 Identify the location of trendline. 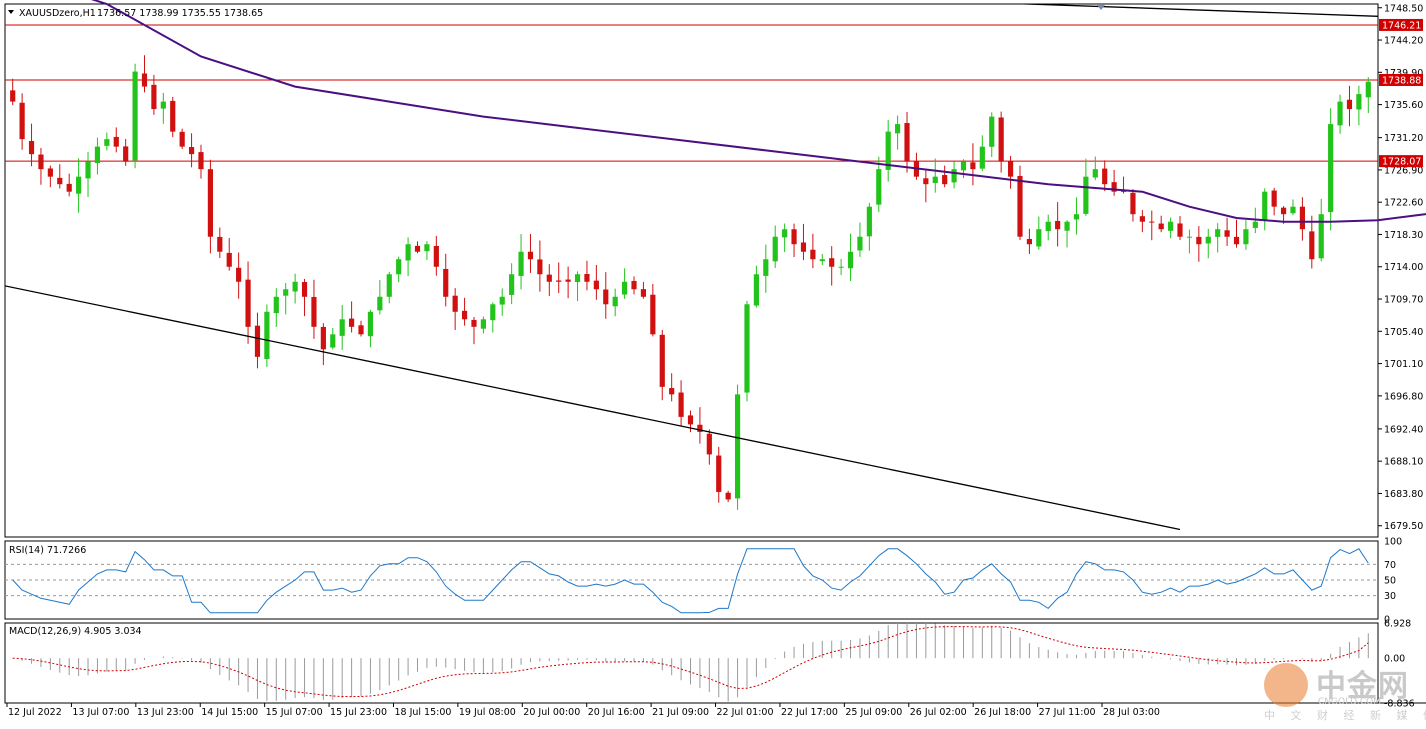
(907, 26).